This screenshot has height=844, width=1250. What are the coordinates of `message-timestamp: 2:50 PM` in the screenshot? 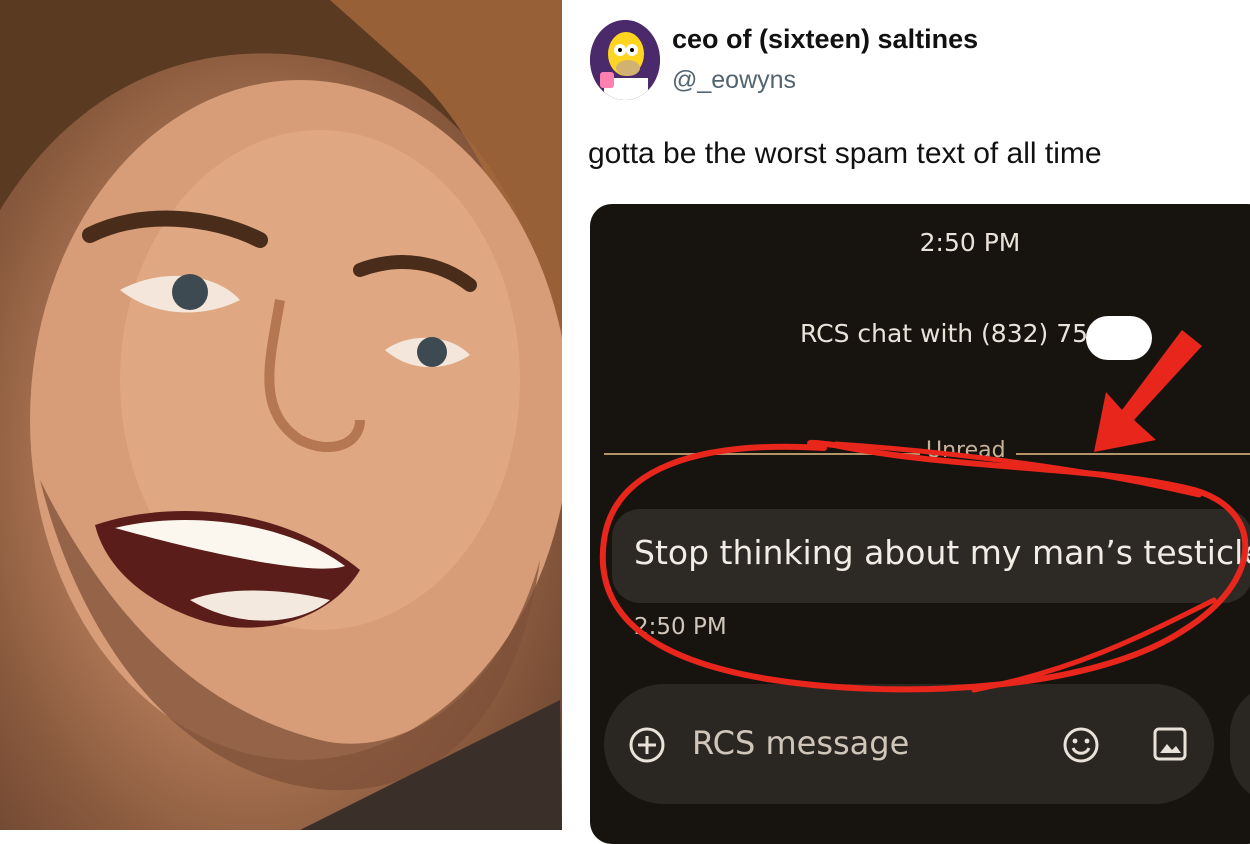 It's located at (680, 627).